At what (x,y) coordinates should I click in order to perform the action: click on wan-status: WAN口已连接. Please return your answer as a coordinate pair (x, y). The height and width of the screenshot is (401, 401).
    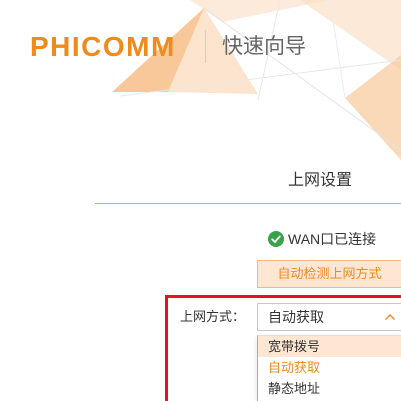
    Looking at the image, I should click on (322, 239).